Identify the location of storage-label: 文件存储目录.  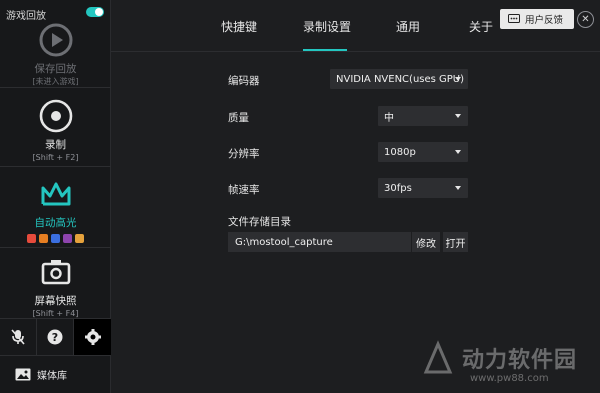
(259, 222).